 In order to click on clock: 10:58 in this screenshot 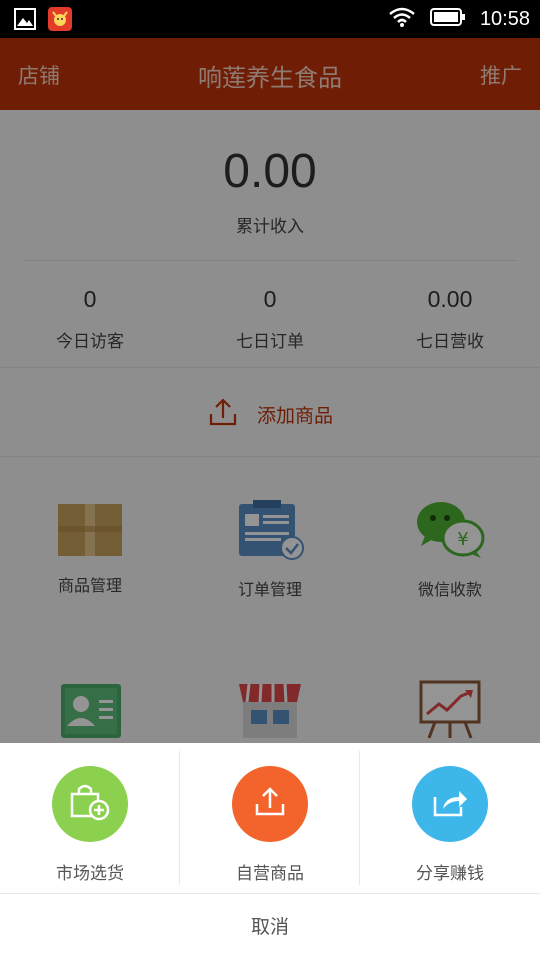, I will do `click(504, 18)`.